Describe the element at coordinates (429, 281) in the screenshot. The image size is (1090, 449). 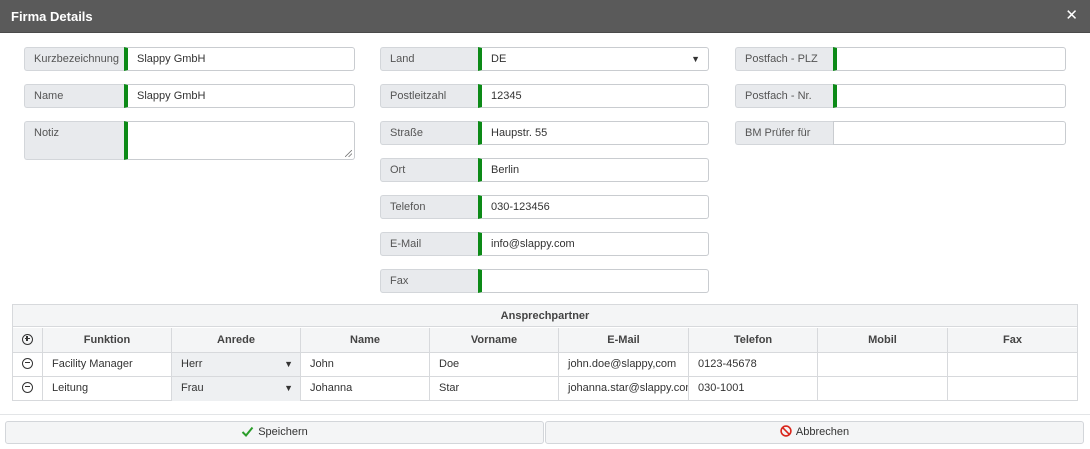
I see `fax-label: Fax` at that location.